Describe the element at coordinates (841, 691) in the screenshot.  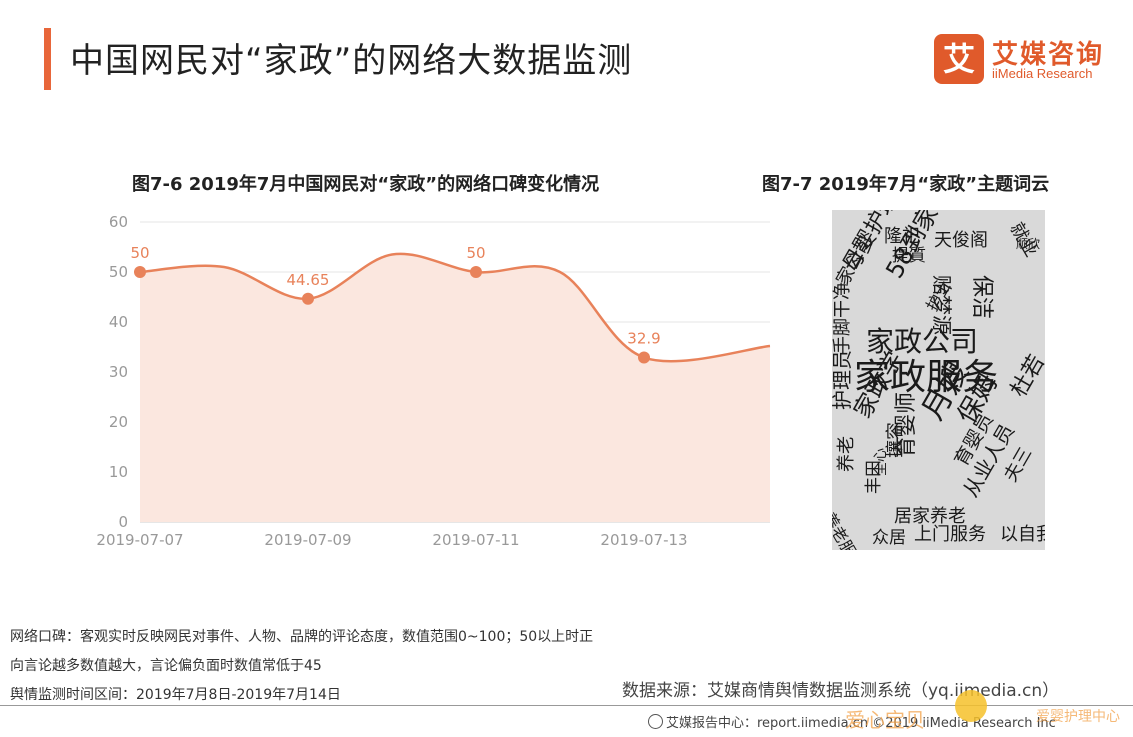
I see `data-source: 数据来源：艾媒商情舆情数据监测系统（yq.iimedia.cn）` at that location.